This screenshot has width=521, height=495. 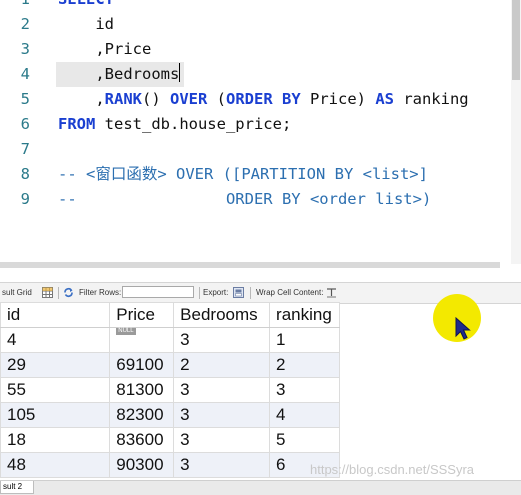 What do you see at coordinates (81, 99) in the screenshot?
I see `code-token: ,` at bounding box center [81, 99].